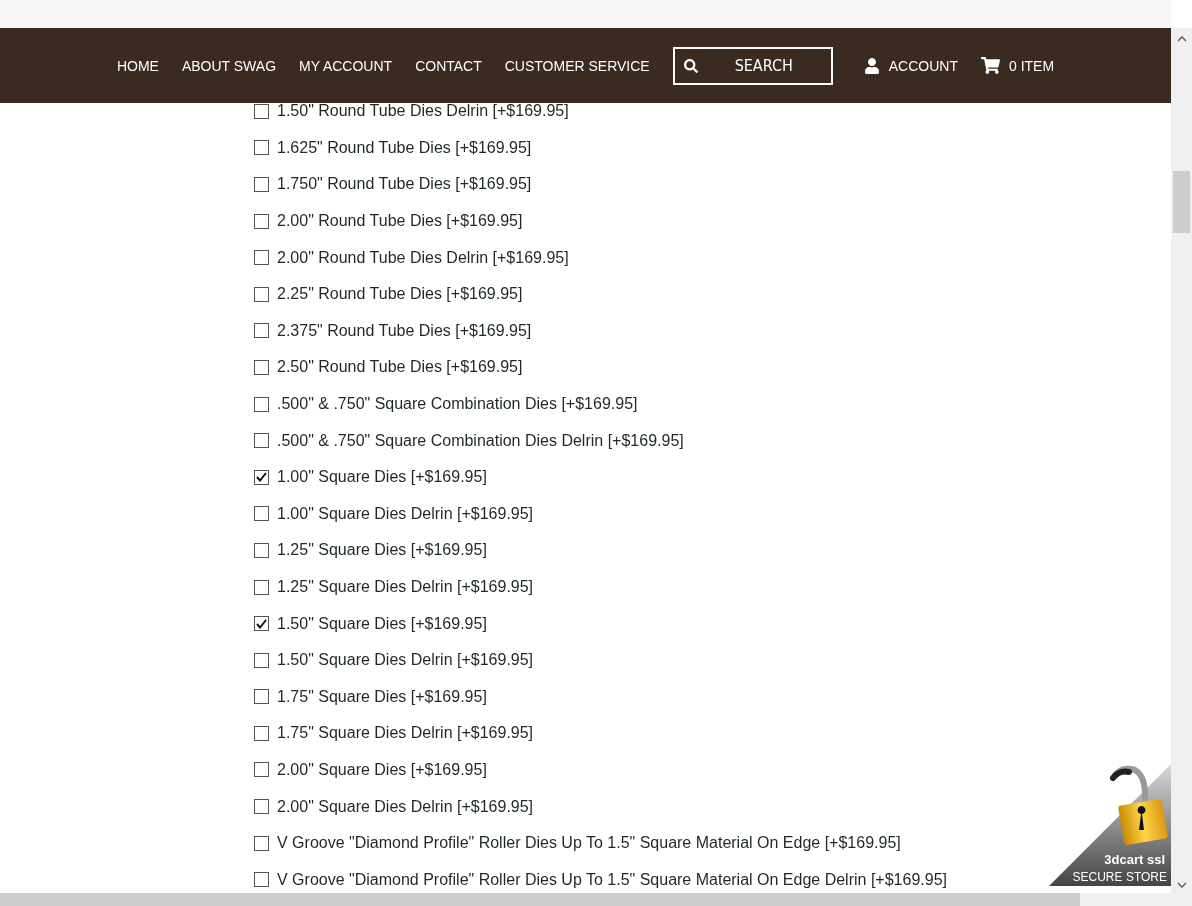  I want to click on option-label: 2.00" Square Dies [+$169.95], so click(382, 770).